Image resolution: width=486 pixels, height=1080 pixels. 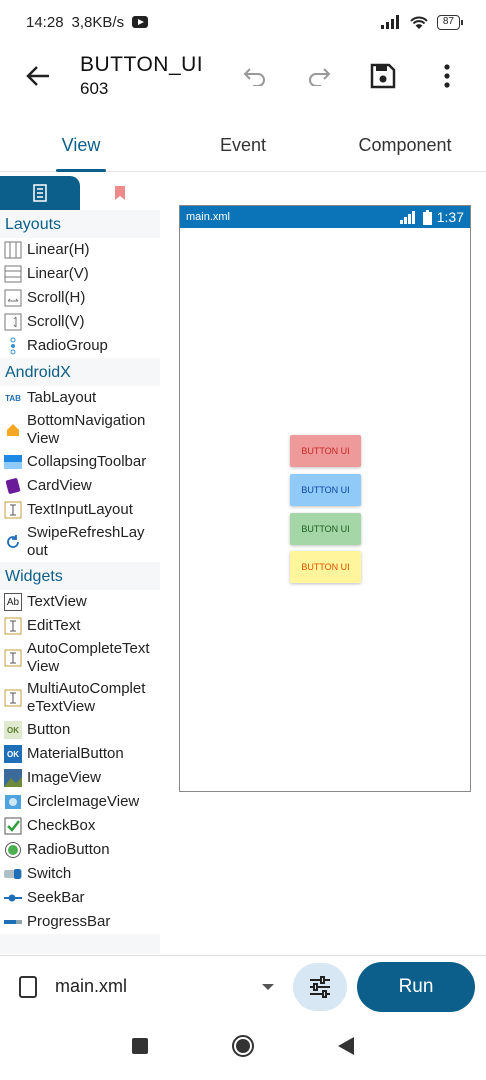 What do you see at coordinates (13, 874) in the screenshot?
I see `switch-icon` at bounding box center [13, 874].